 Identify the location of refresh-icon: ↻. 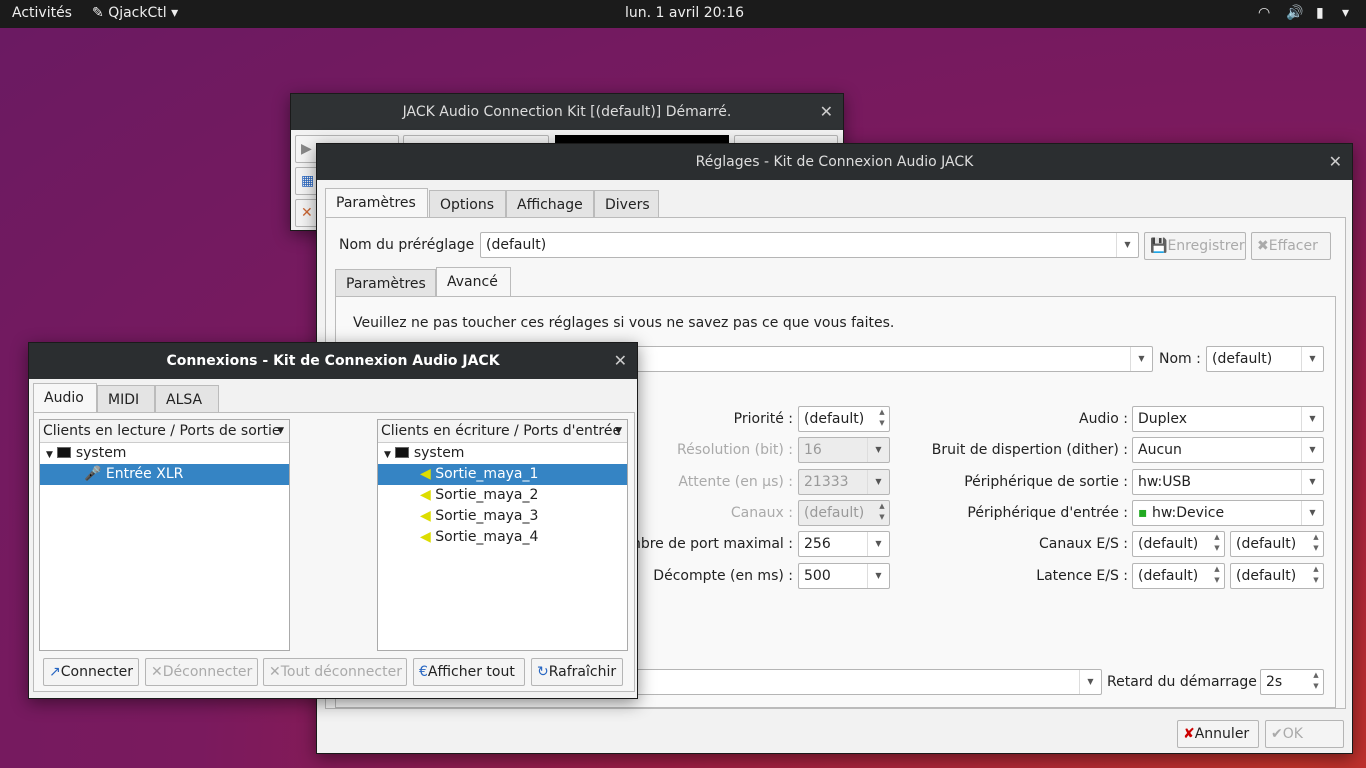
(543, 672).